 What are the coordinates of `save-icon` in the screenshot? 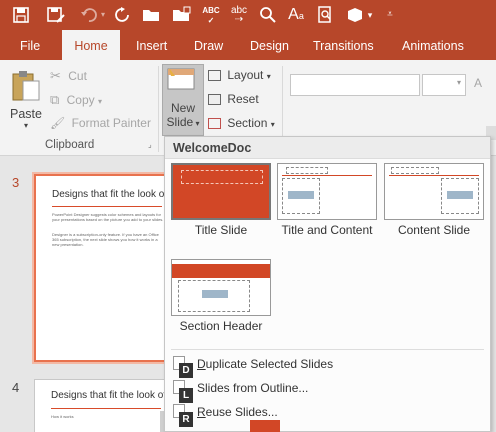 It's located at (22, 15).